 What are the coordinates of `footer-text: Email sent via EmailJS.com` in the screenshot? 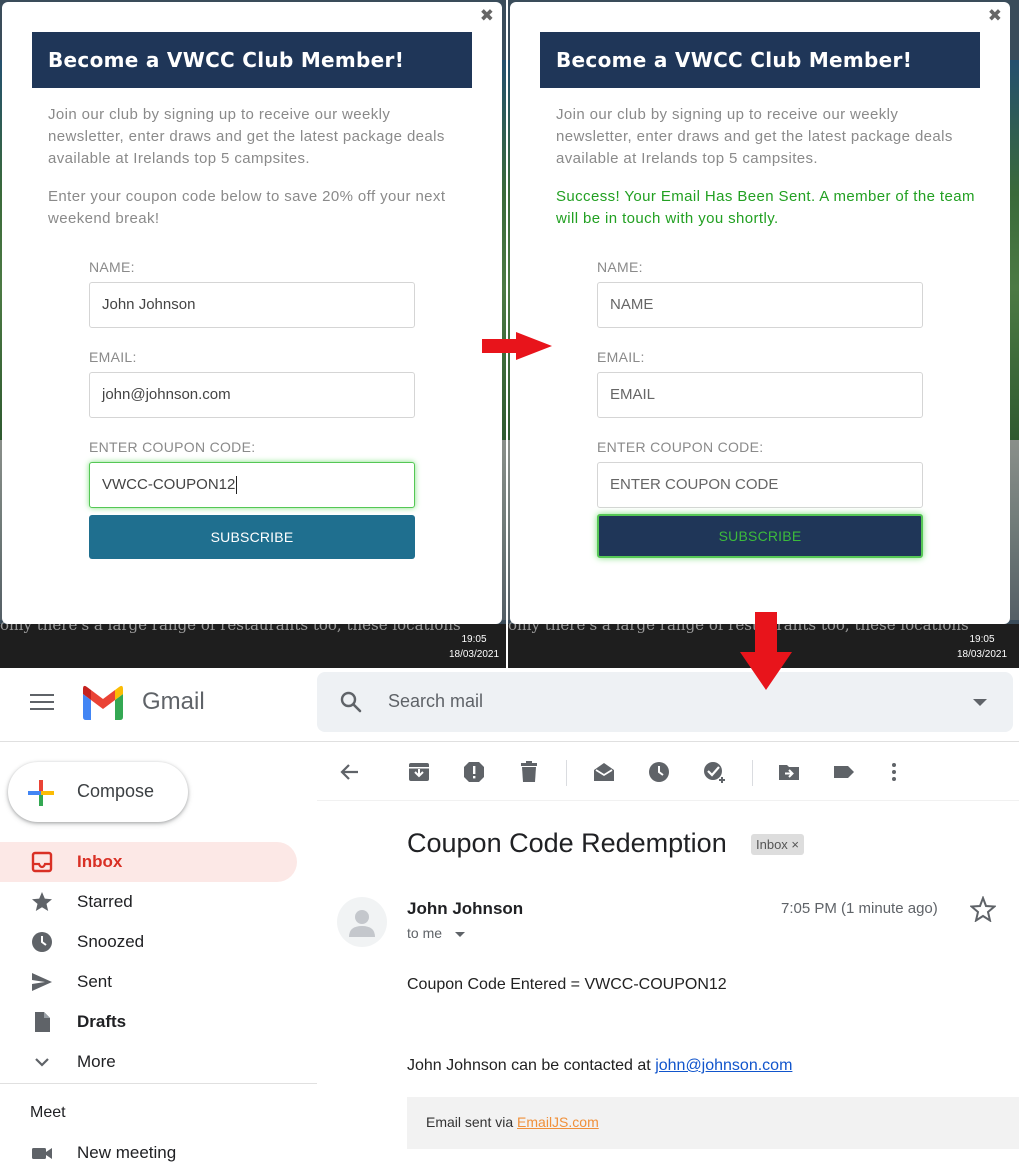 It's located at (512, 1122).